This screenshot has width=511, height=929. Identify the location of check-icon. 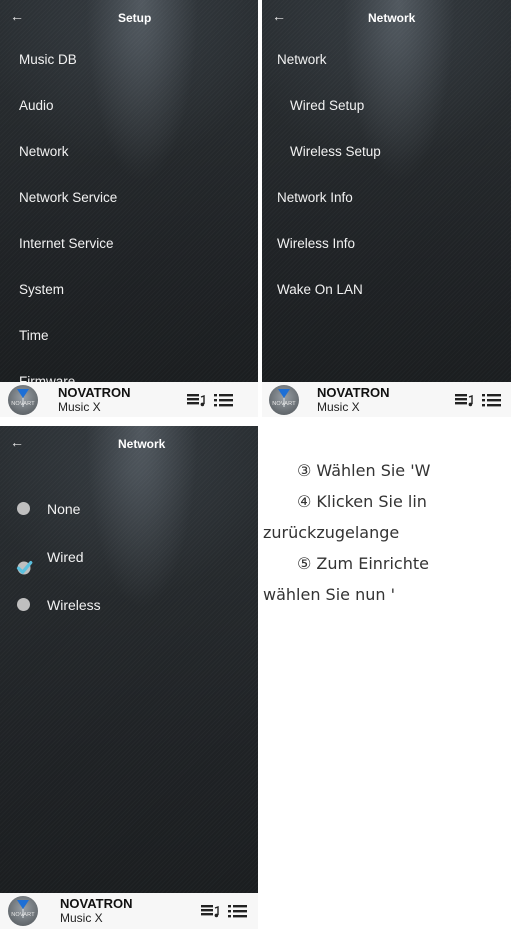
(24, 561).